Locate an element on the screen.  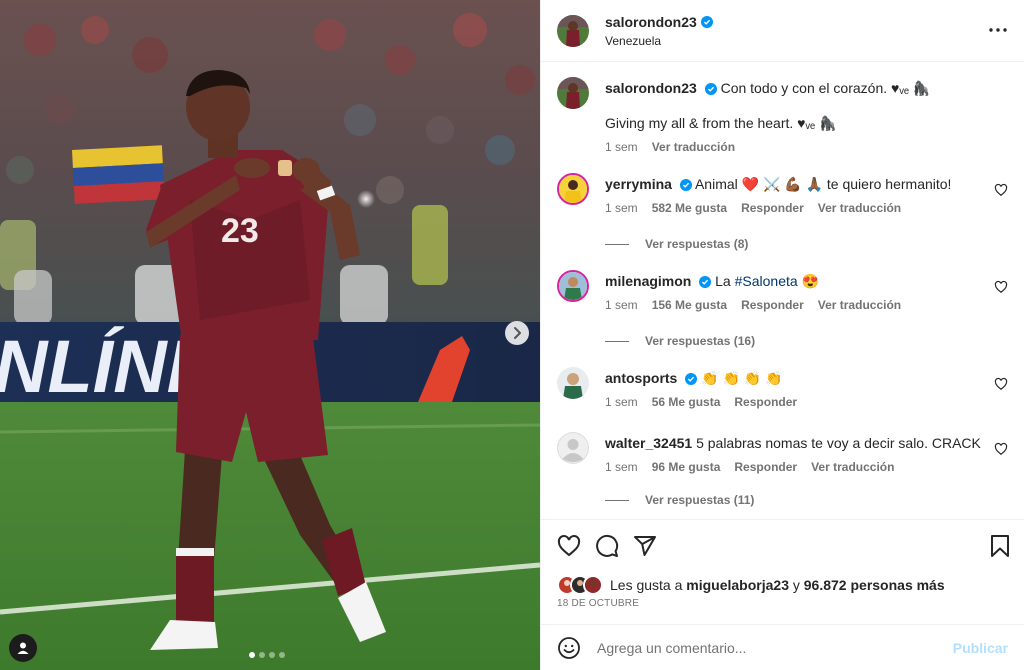
view-replies-button: Ver respuestas (8) is located at coordinates (676, 244).